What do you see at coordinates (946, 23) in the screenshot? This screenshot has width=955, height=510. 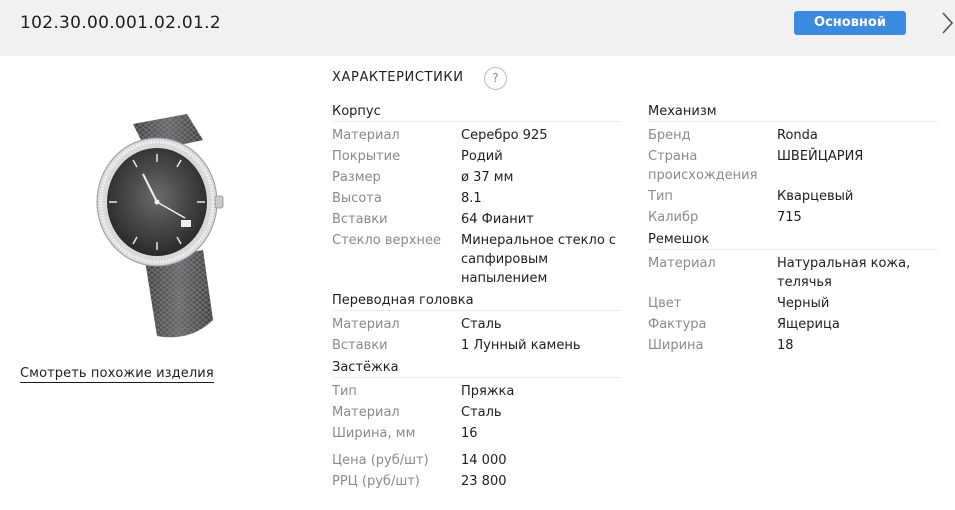 I see `chevron-right-icon` at bounding box center [946, 23].